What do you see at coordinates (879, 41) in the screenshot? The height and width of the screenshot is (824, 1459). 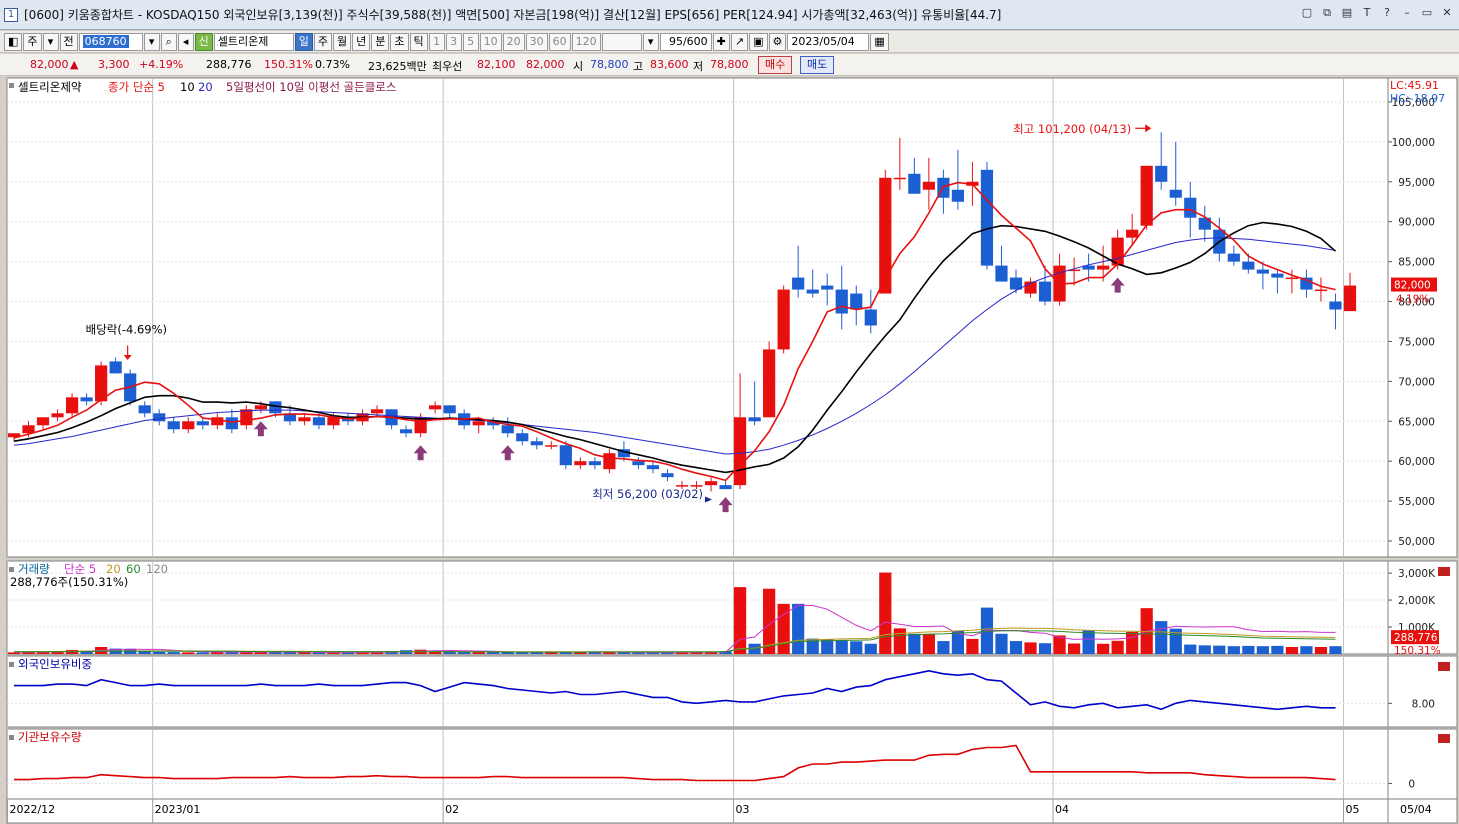 I see `calendar-icon: ▦` at bounding box center [879, 41].